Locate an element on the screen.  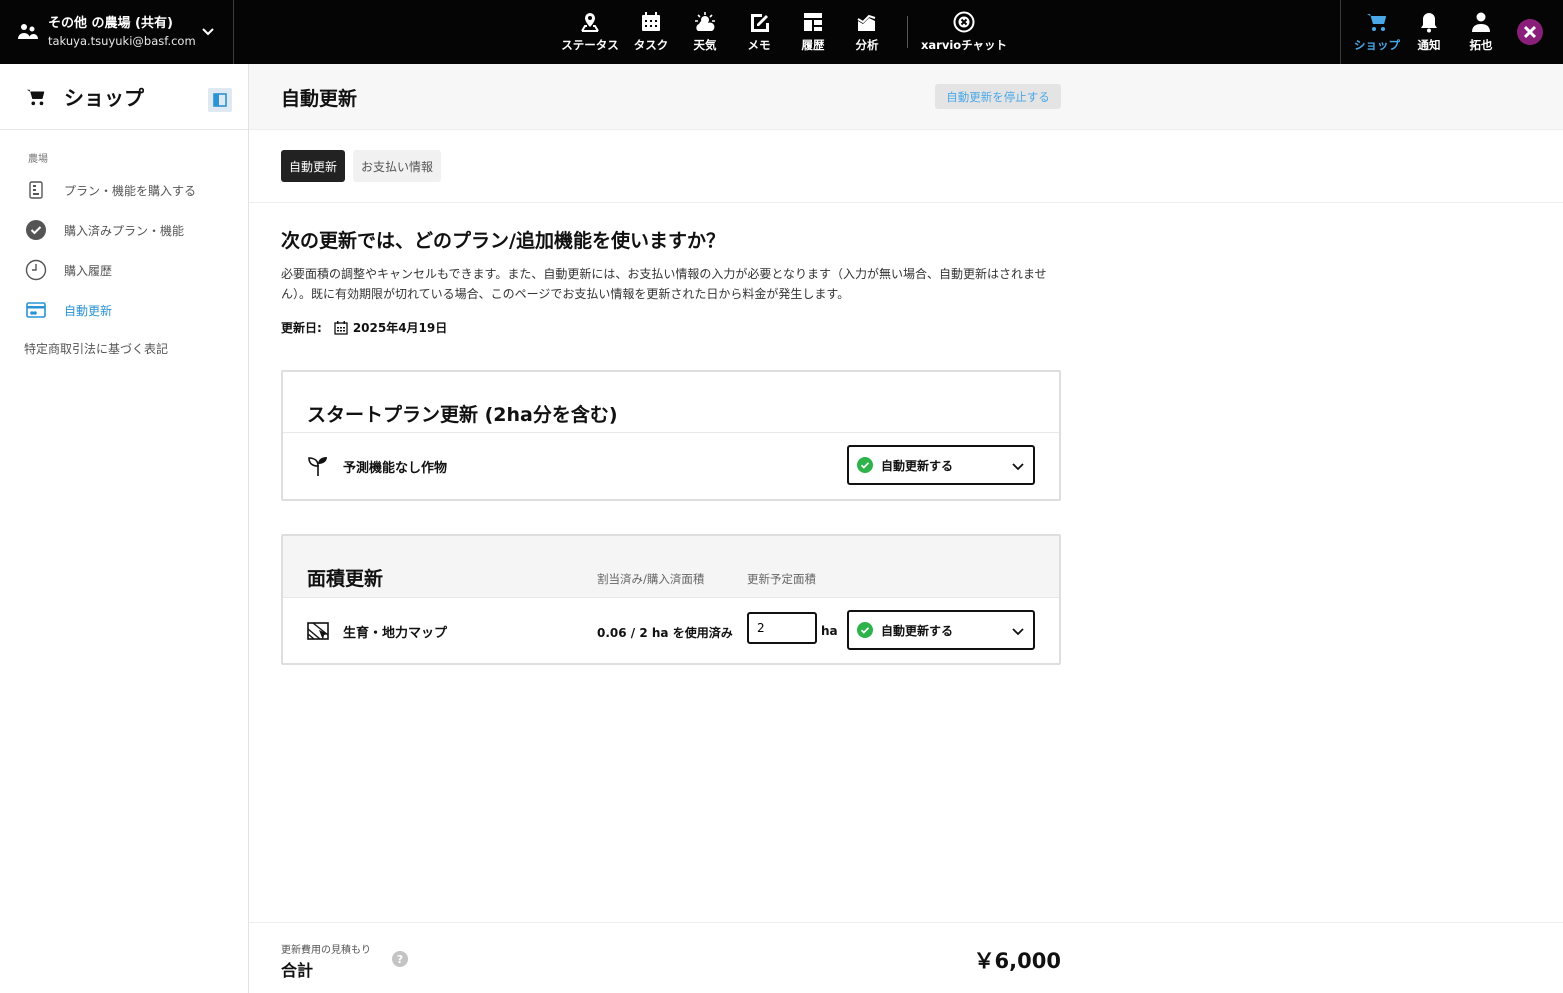
nav-label: タスク is located at coordinates (651, 45).